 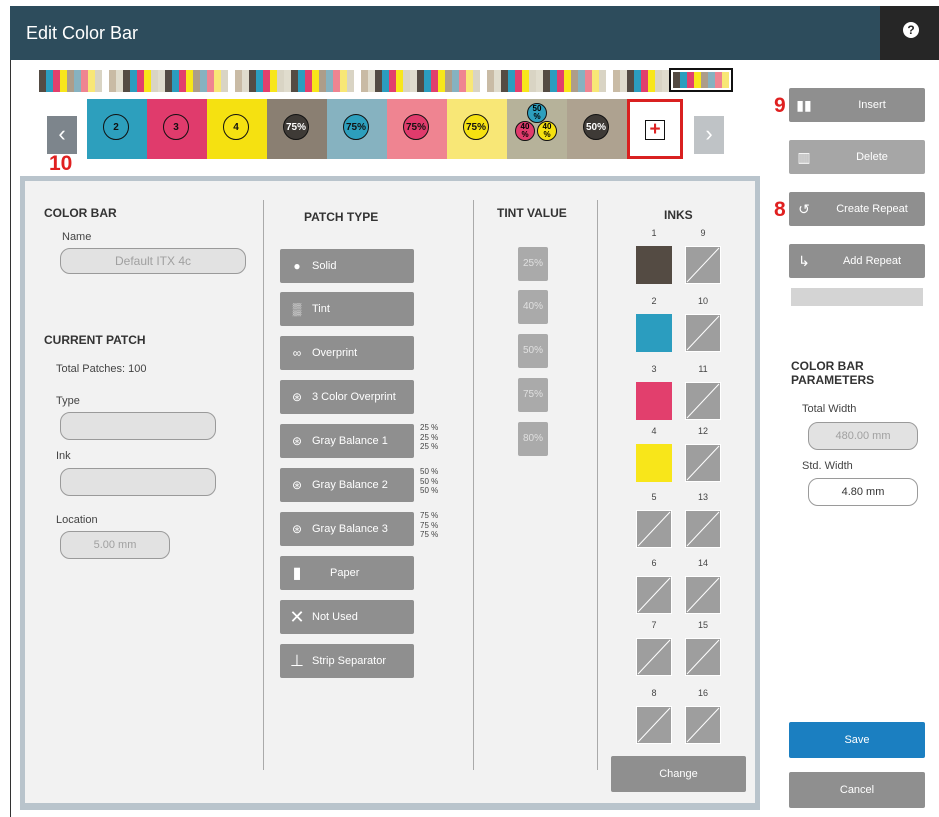 I want to click on gray-balance-3-button: ⊛ Gray Balance 3, so click(x=347, y=529).